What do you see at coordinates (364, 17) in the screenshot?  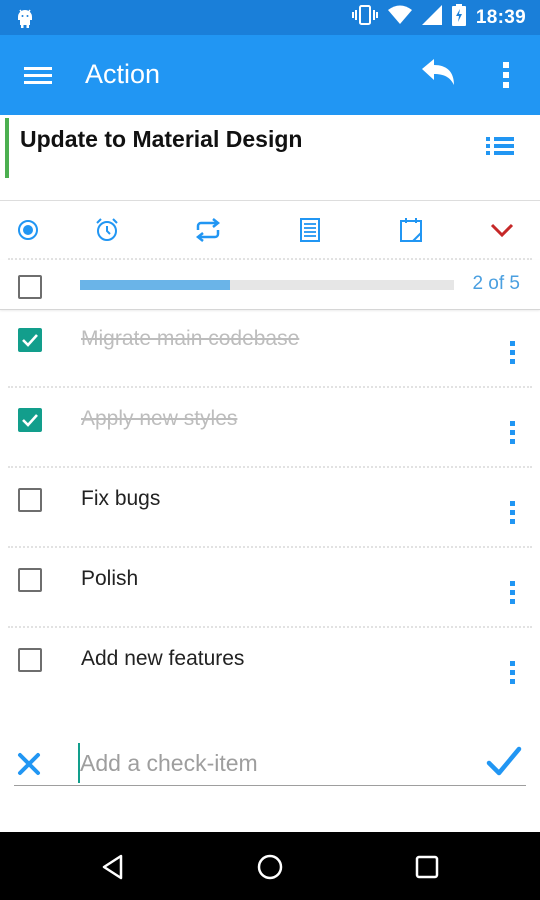 I see `vibrate-icon` at bounding box center [364, 17].